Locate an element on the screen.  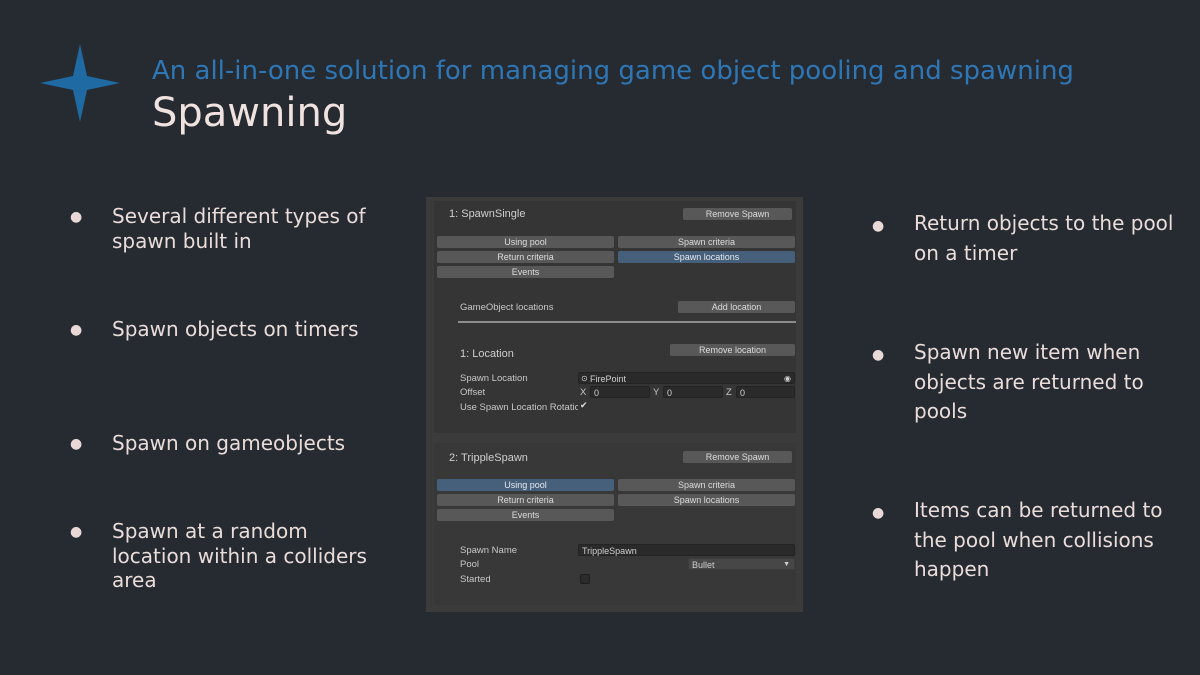
offset-z-label: Z is located at coordinates (729, 392).